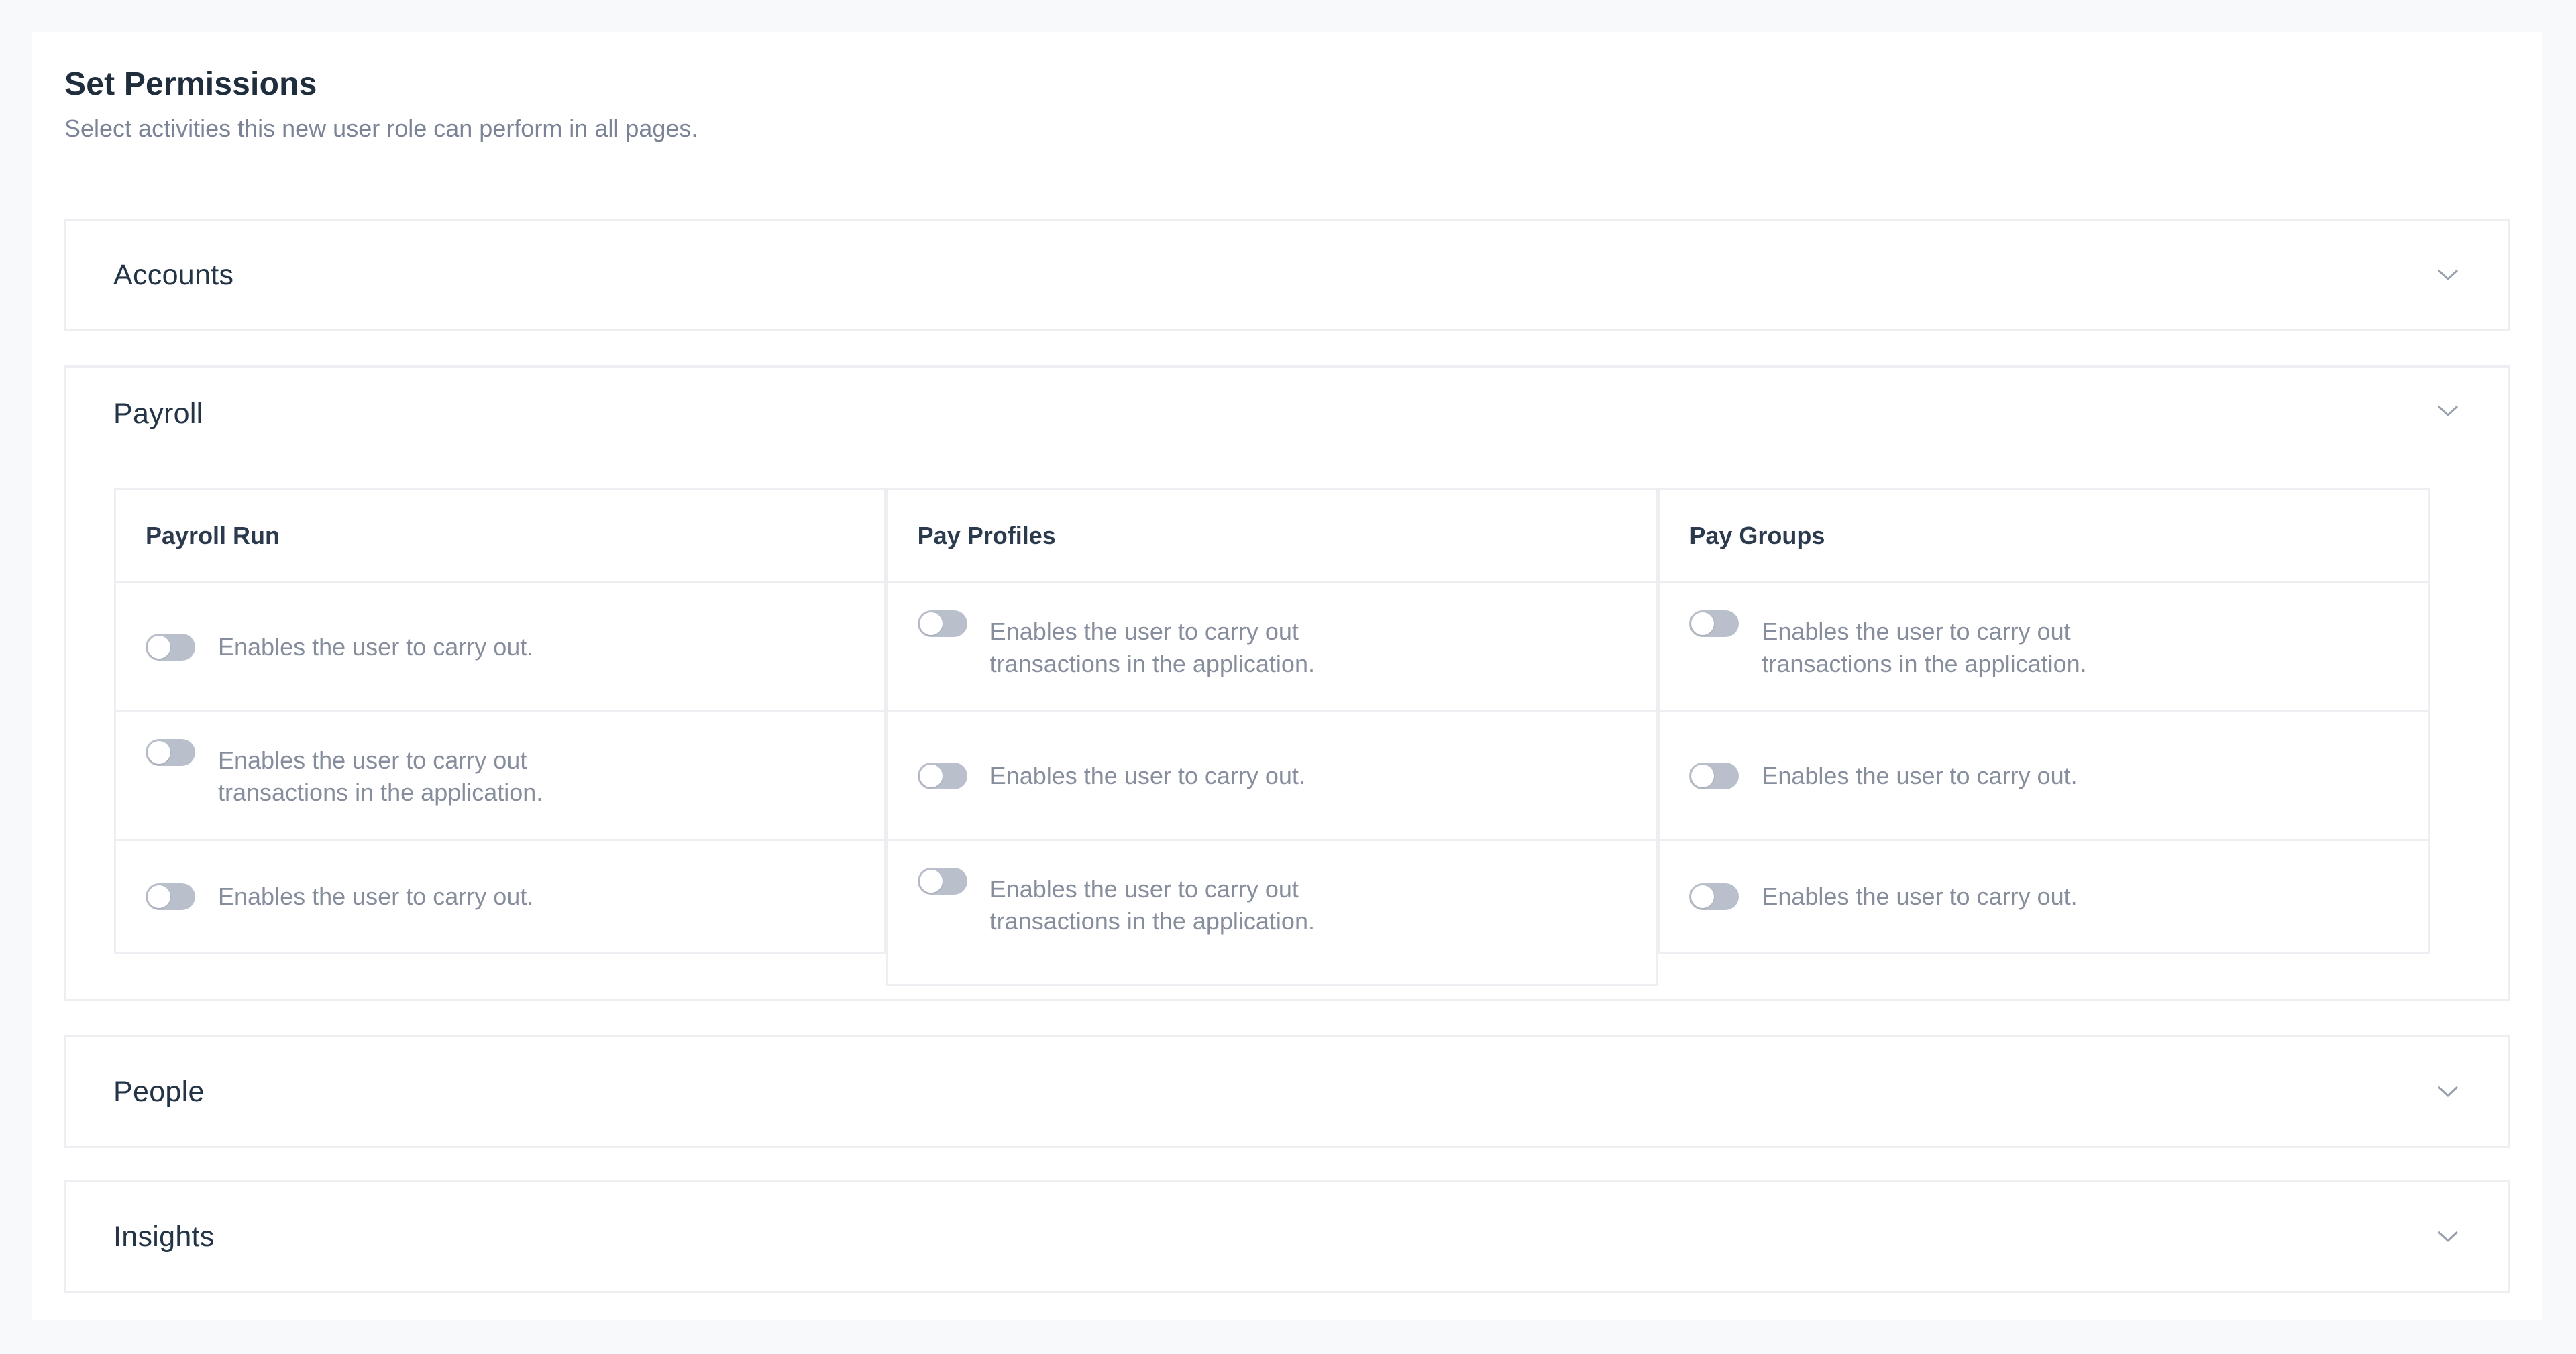 This screenshot has width=2576, height=1354. What do you see at coordinates (500, 535) in the screenshot?
I see `column-heading: Payroll Run` at bounding box center [500, 535].